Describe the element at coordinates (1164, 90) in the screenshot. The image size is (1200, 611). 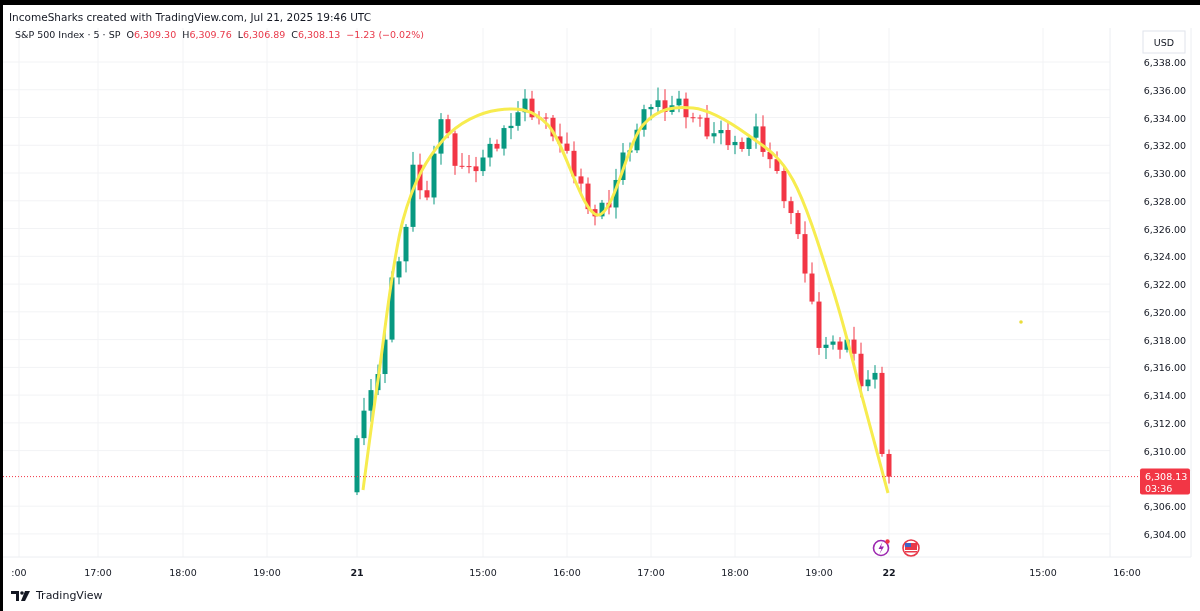
I see `price-tick: 6,336.00` at that location.